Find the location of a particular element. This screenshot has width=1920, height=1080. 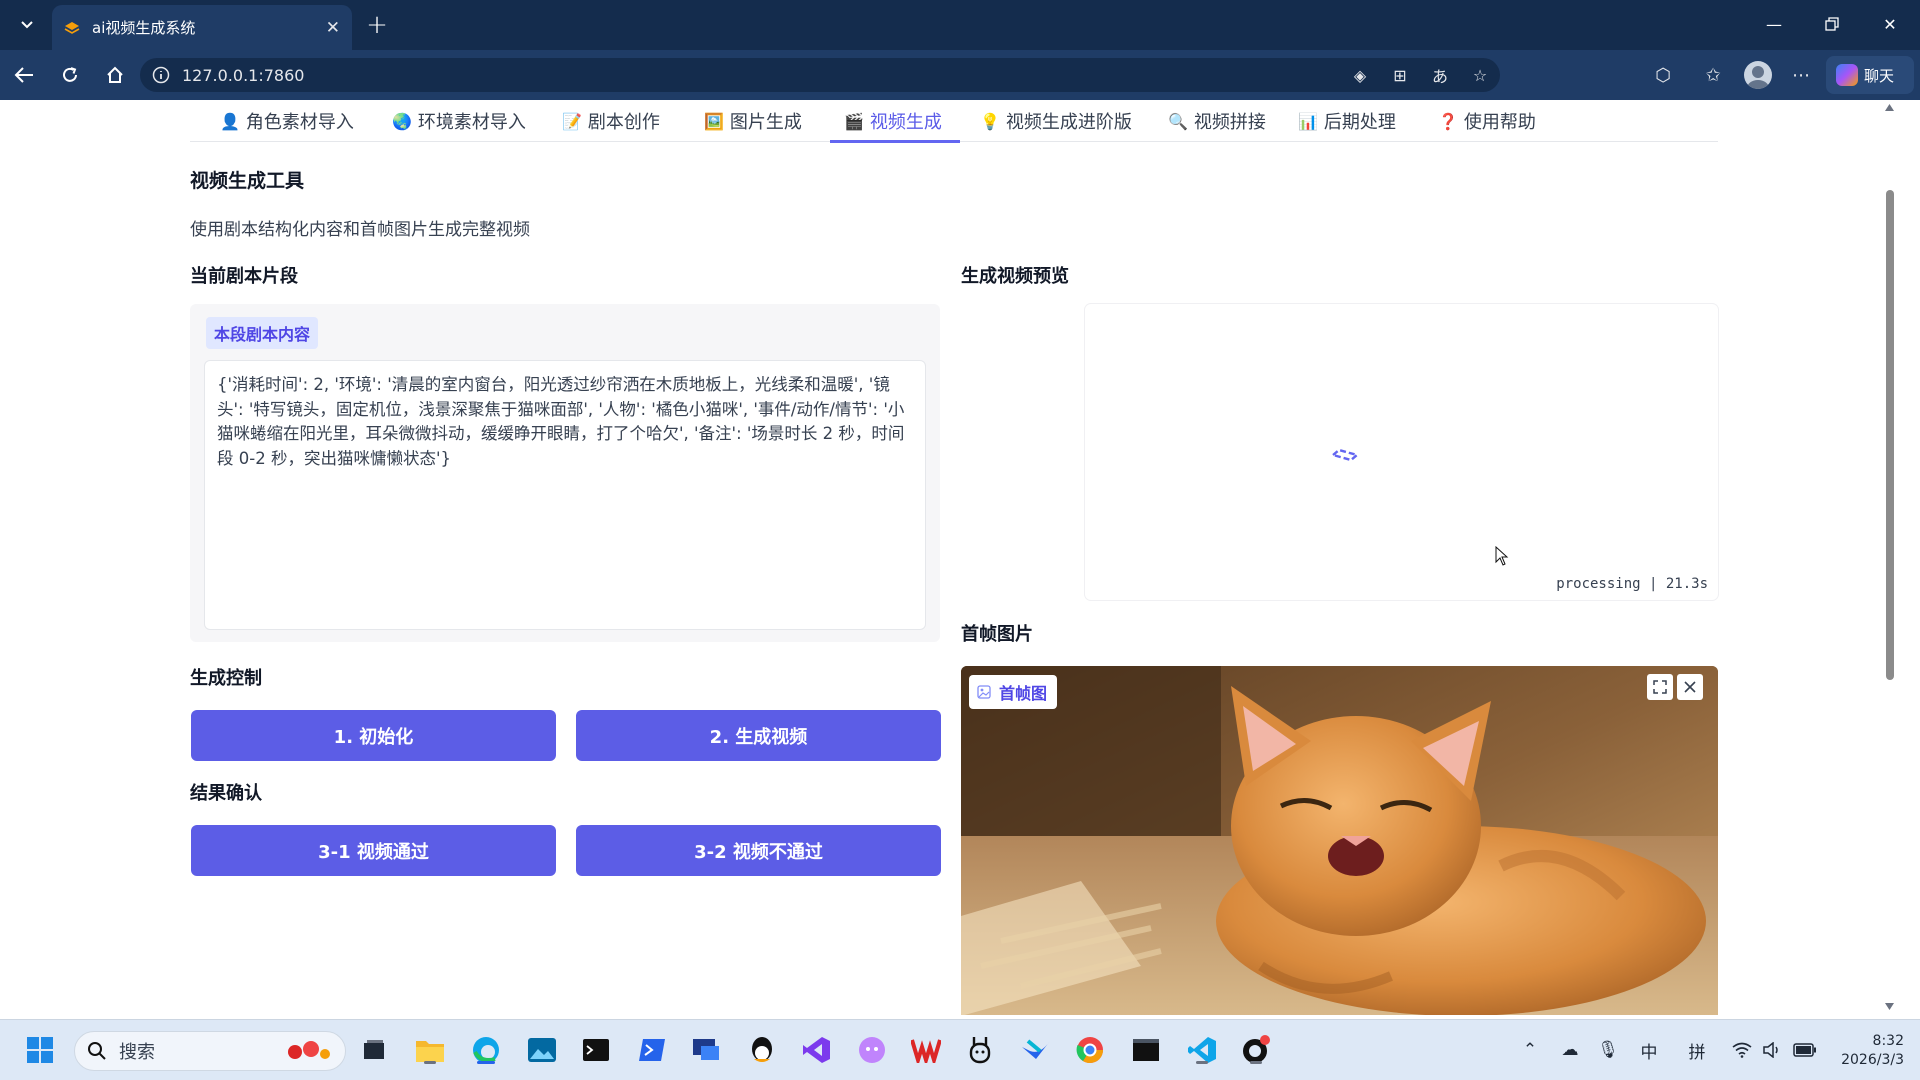

app-grid-icon: ⊞ is located at coordinates (1400, 75).